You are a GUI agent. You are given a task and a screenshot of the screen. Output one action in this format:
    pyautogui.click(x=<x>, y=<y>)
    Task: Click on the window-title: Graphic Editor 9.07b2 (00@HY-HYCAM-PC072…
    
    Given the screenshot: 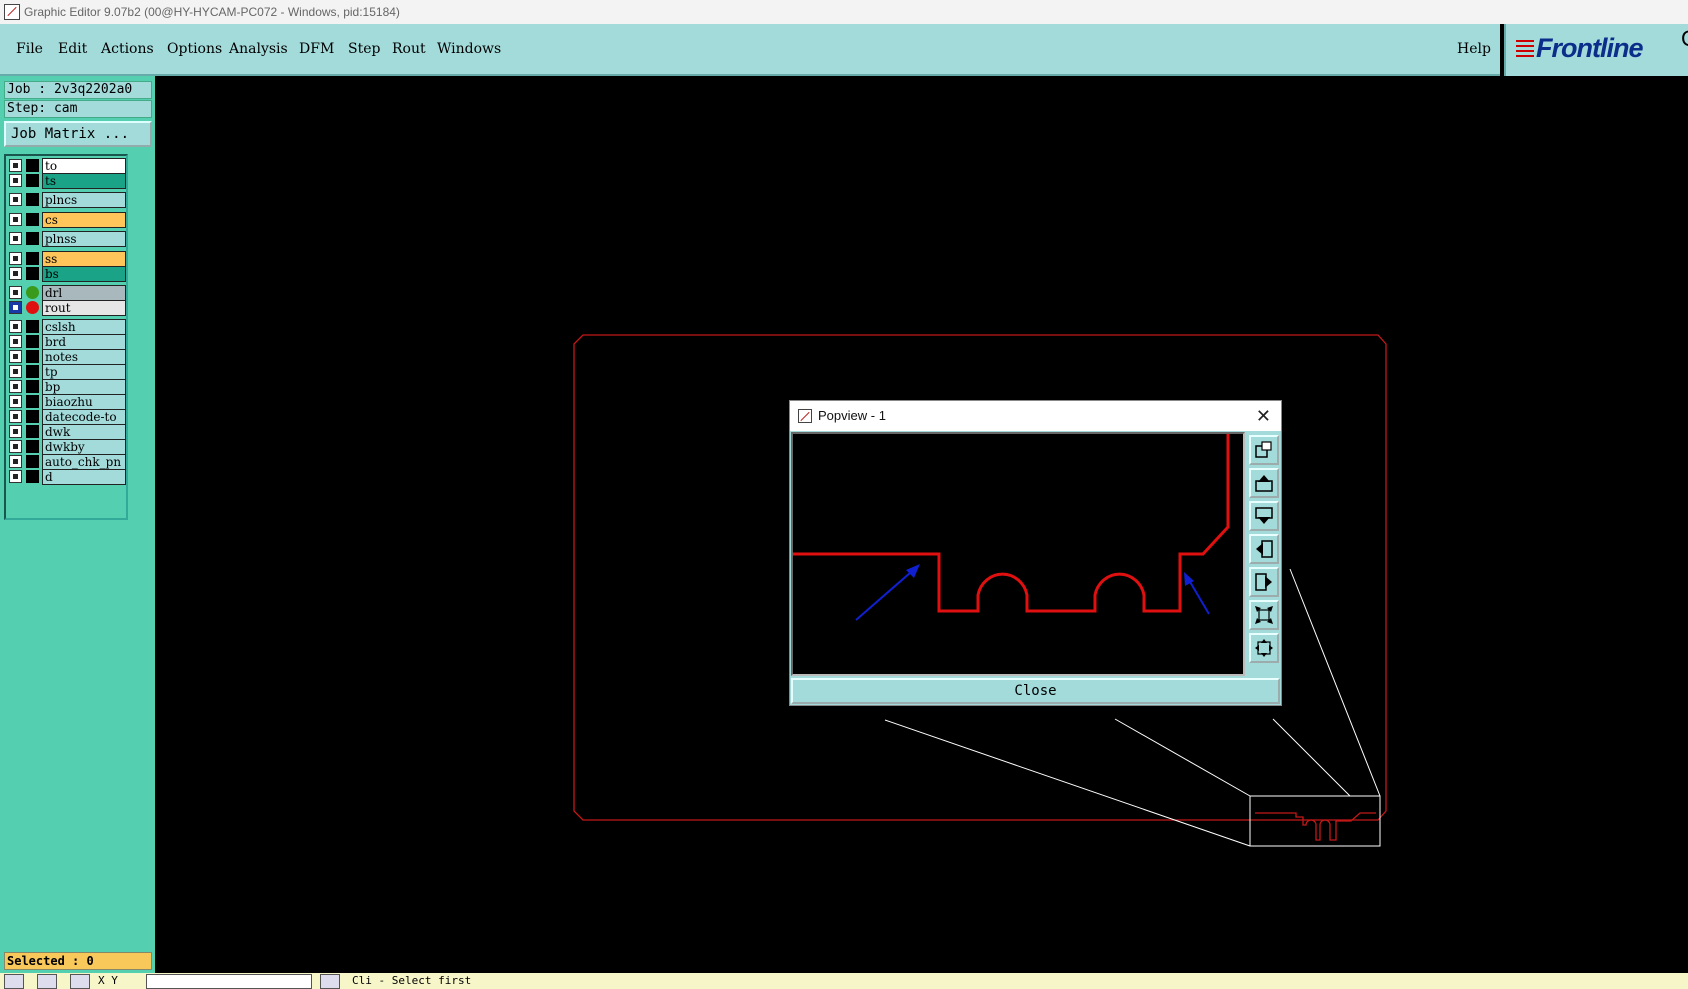 What is the action you would take?
    pyautogui.click(x=212, y=12)
    